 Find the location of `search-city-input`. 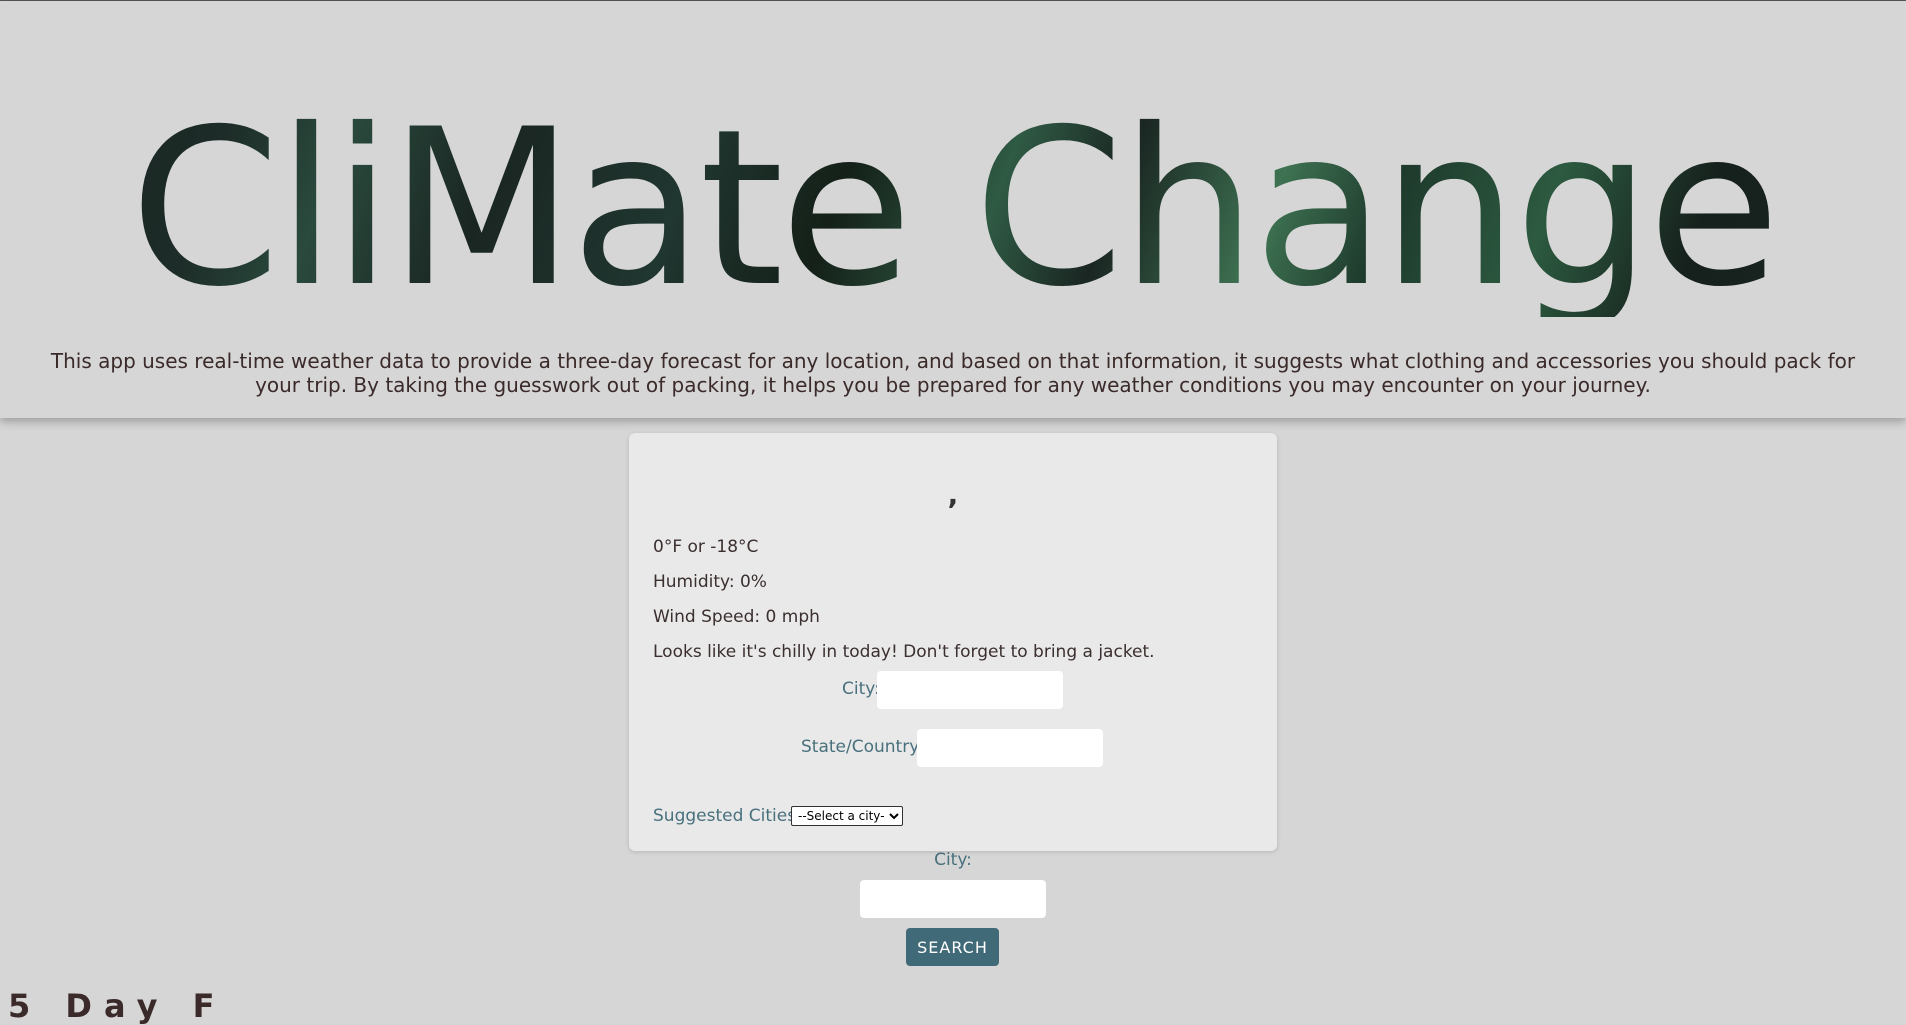

search-city-input is located at coordinates (953, 899).